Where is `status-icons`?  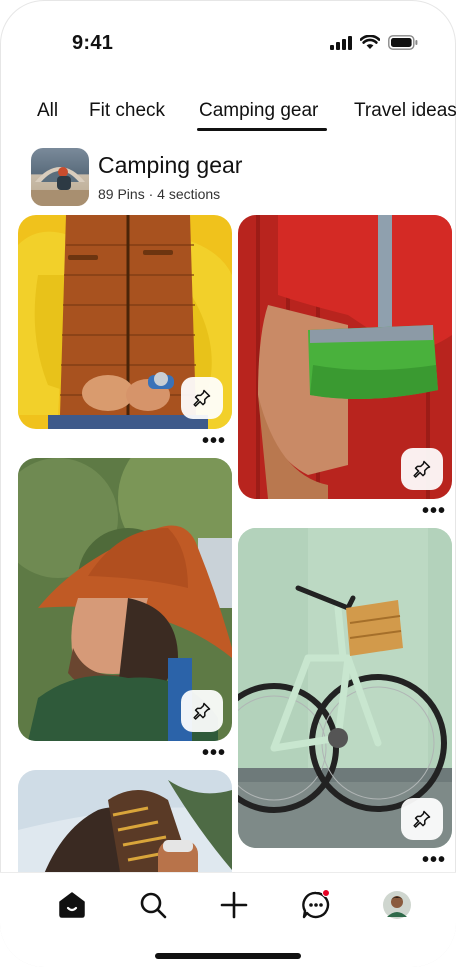 status-icons is located at coordinates (374, 42).